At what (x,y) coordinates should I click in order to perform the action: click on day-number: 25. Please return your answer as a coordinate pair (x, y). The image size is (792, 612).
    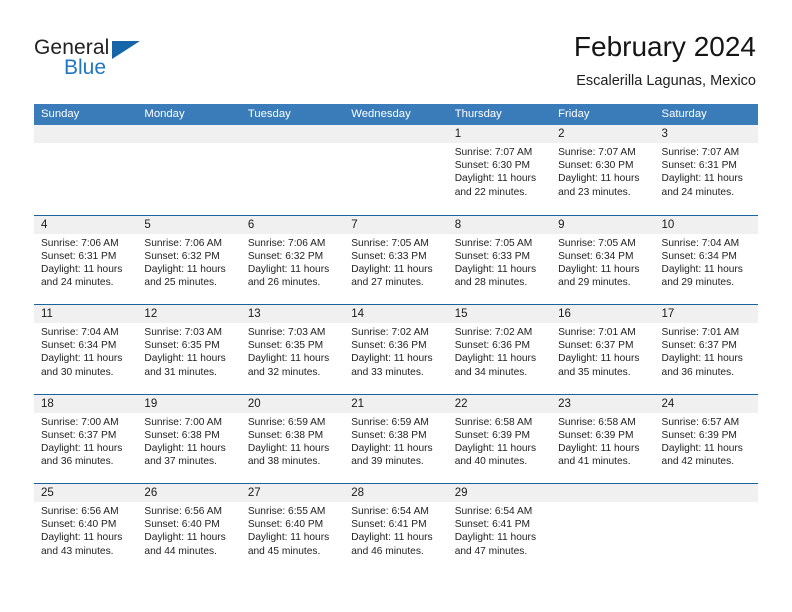
    Looking at the image, I should click on (86, 493).